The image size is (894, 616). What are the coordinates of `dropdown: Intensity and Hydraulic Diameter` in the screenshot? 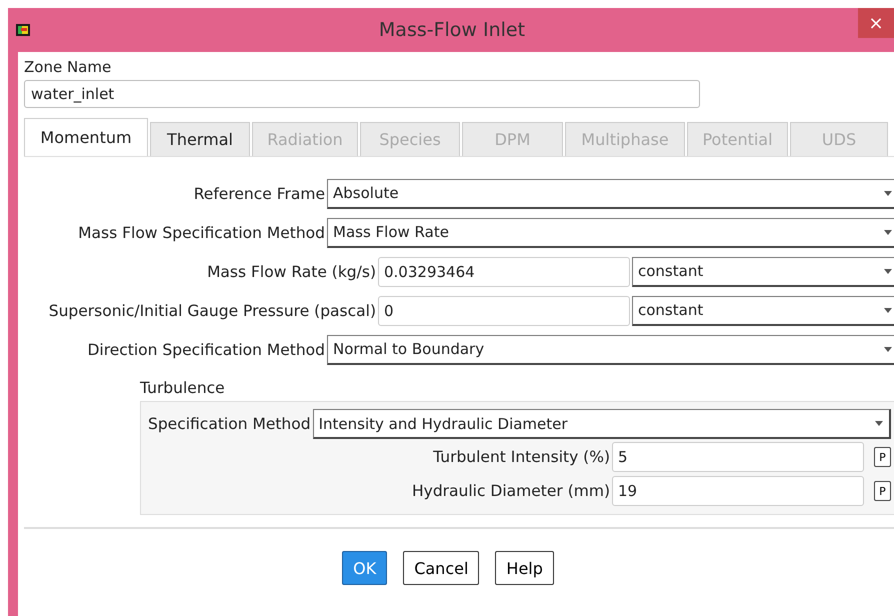 It's located at (601, 424).